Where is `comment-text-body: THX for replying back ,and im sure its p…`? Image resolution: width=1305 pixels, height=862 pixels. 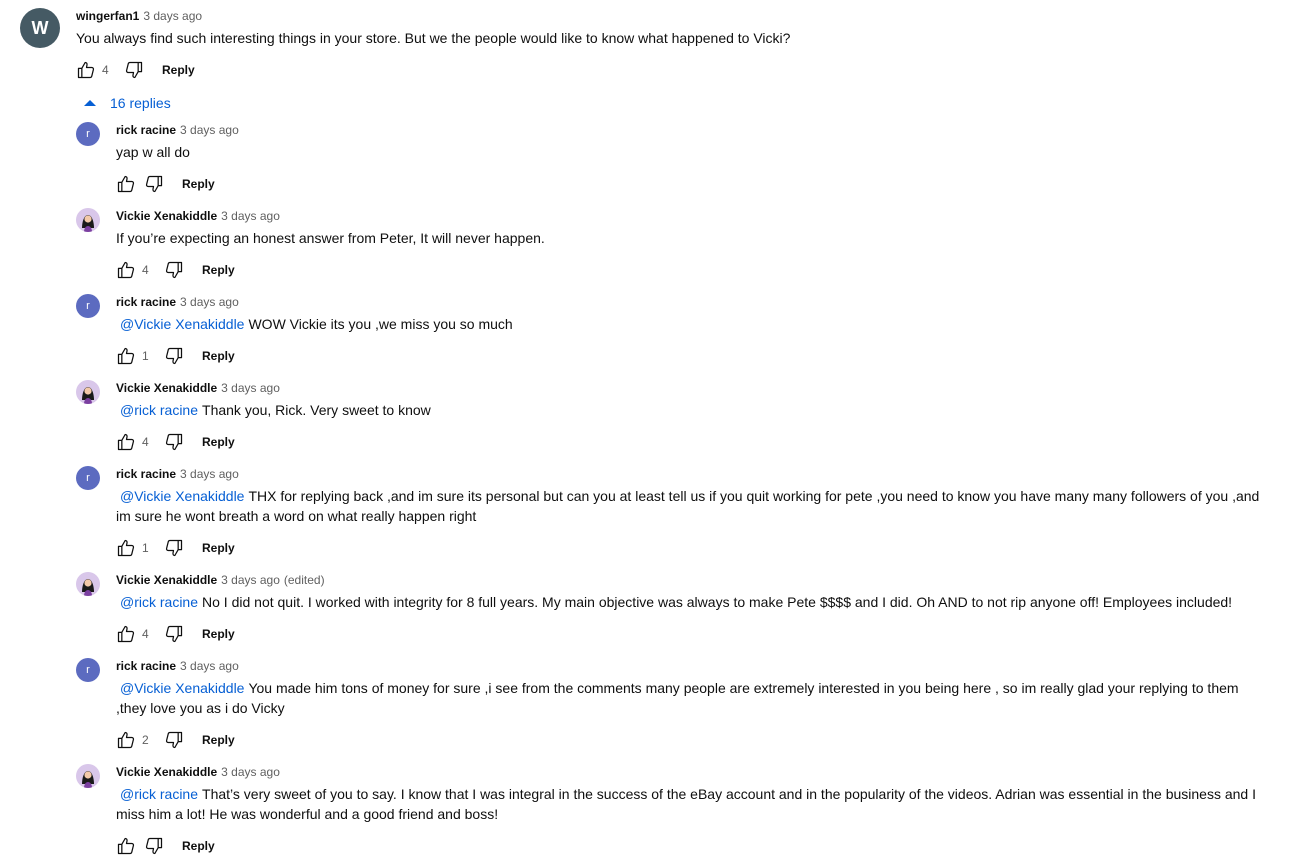 comment-text-body: THX for replying back ,and im sure its p… is located at coordinates (688, 506).